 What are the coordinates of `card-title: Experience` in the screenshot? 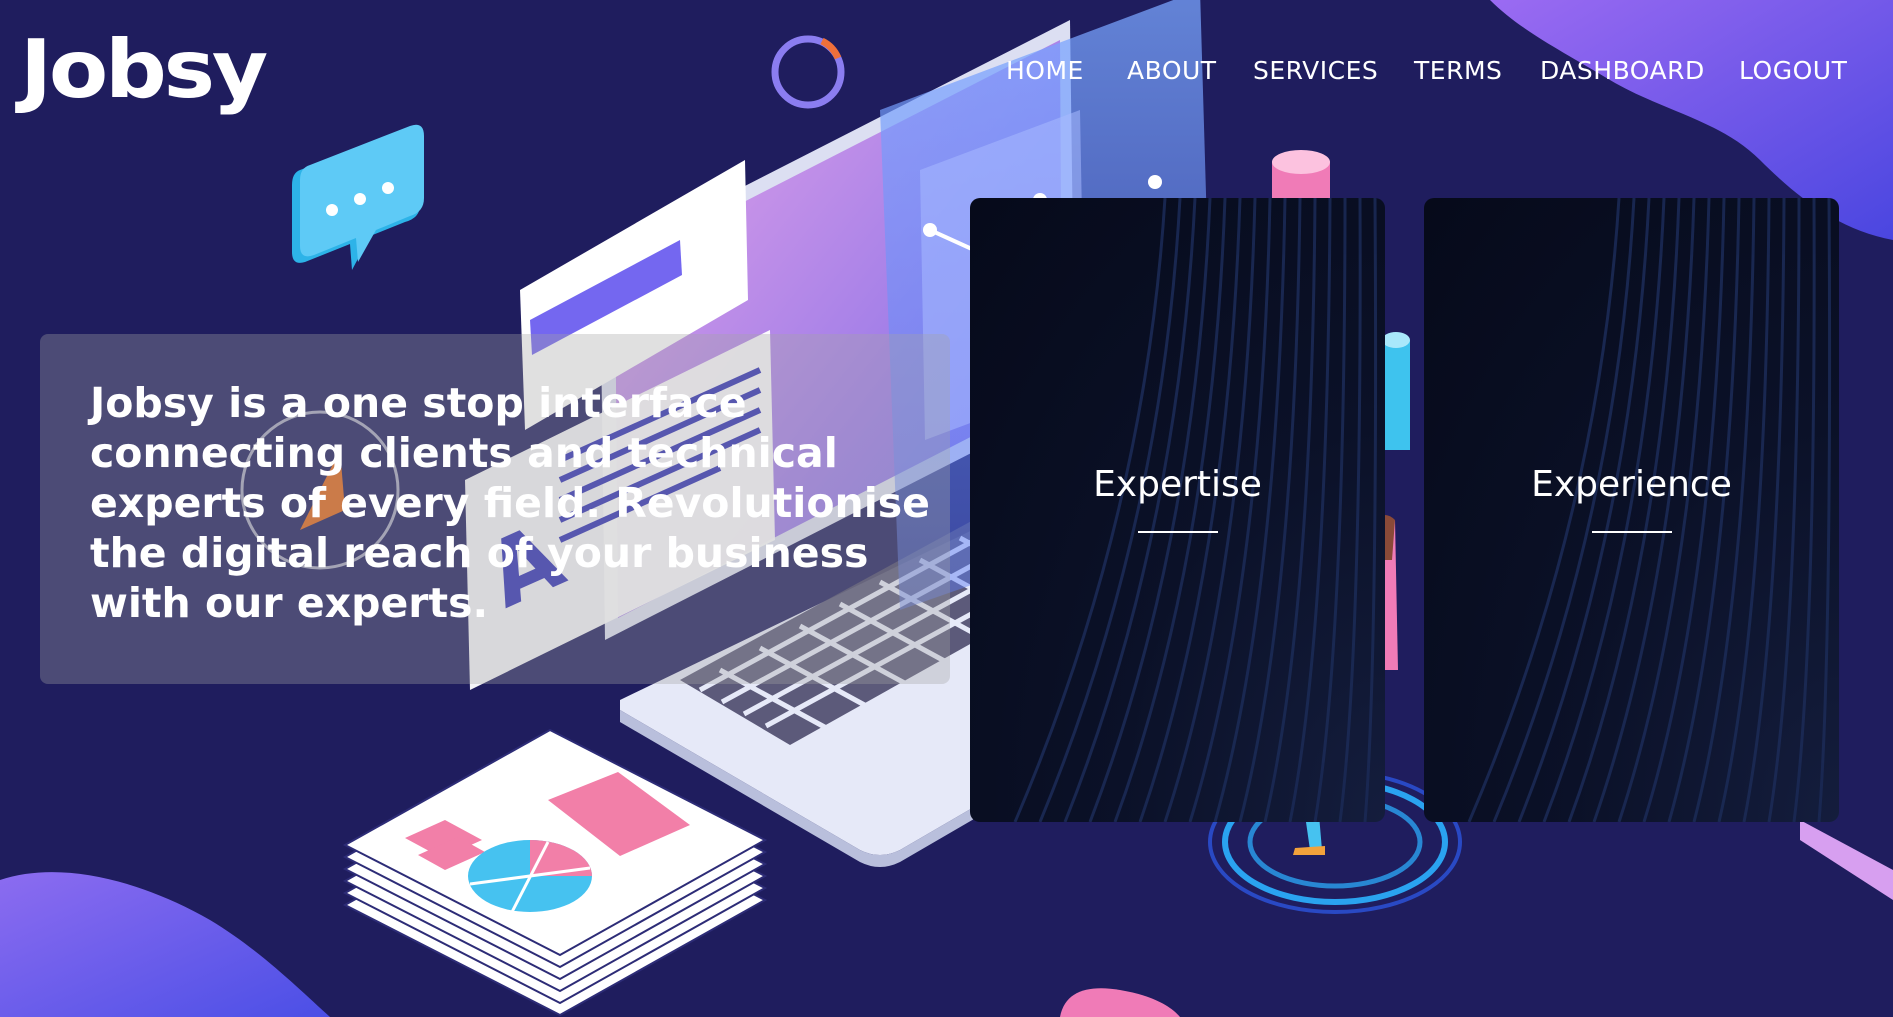 It's located at (1631, 484).